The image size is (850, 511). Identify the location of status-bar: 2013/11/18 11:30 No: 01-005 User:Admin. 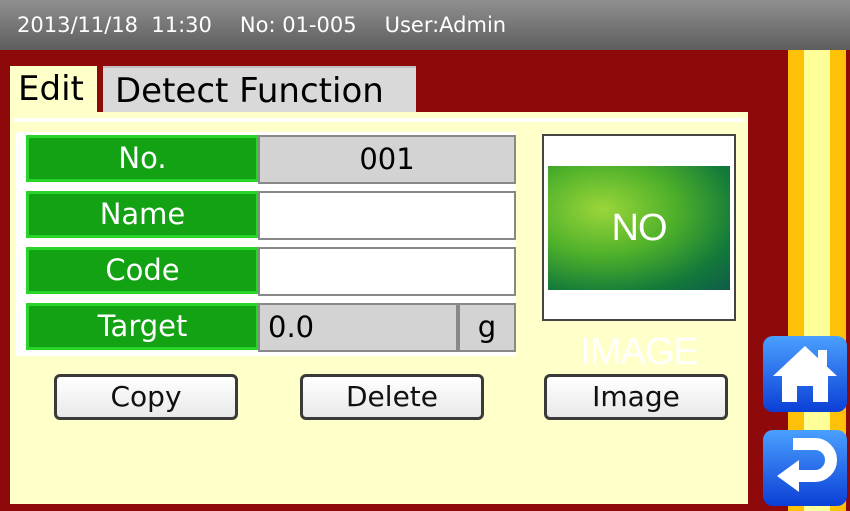
(425, 25).